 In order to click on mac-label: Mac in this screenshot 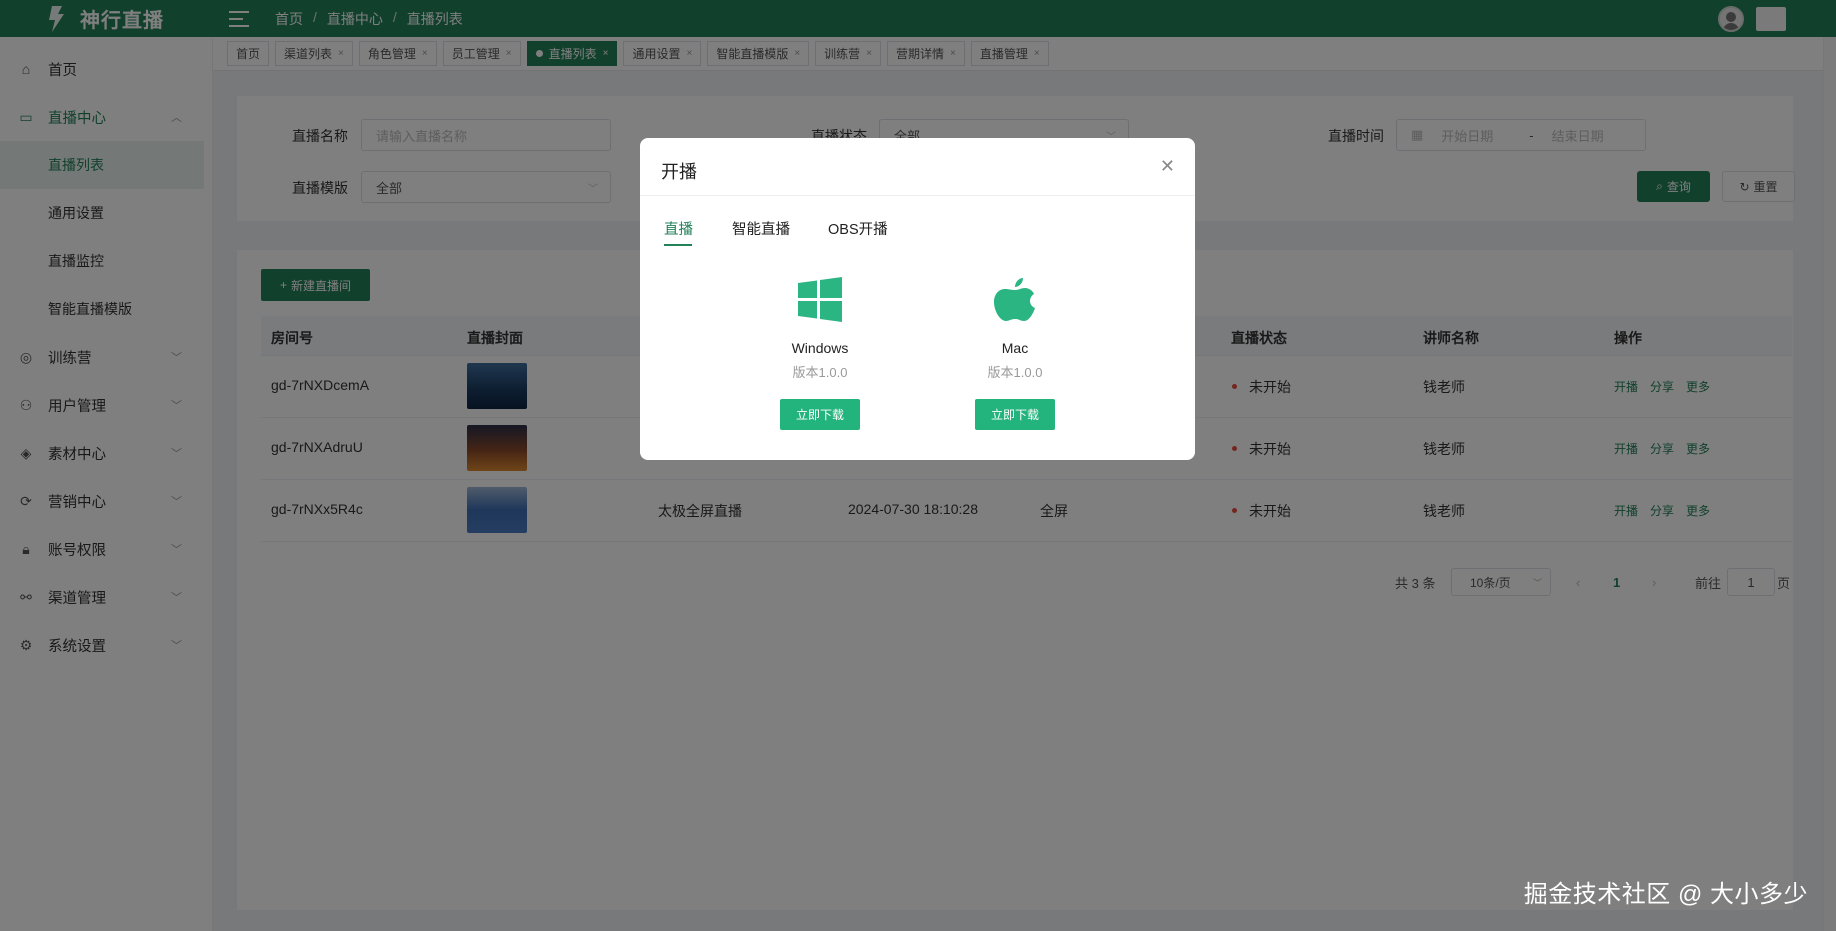, I will do `click(1015, 348)`.